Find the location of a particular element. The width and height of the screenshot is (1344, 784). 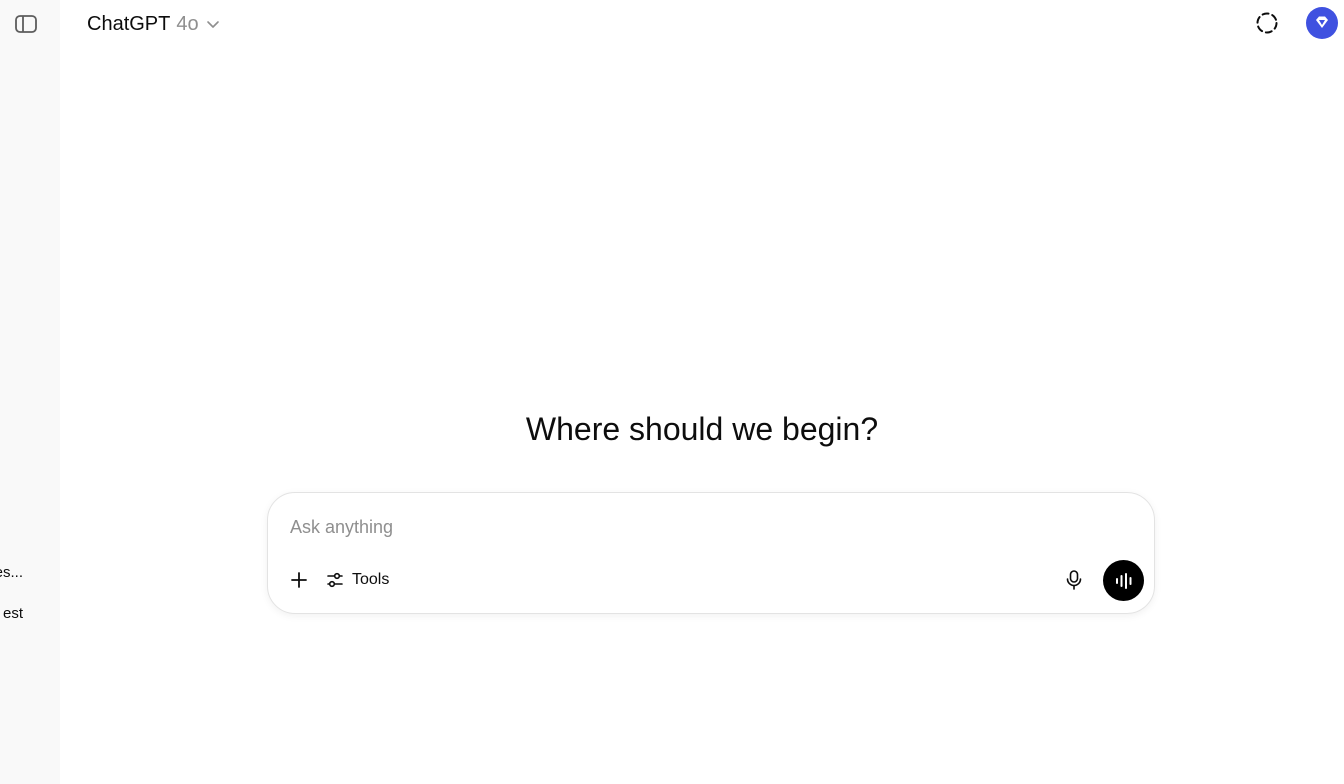

tools-button: Tools is located at coordinates (357, 580).